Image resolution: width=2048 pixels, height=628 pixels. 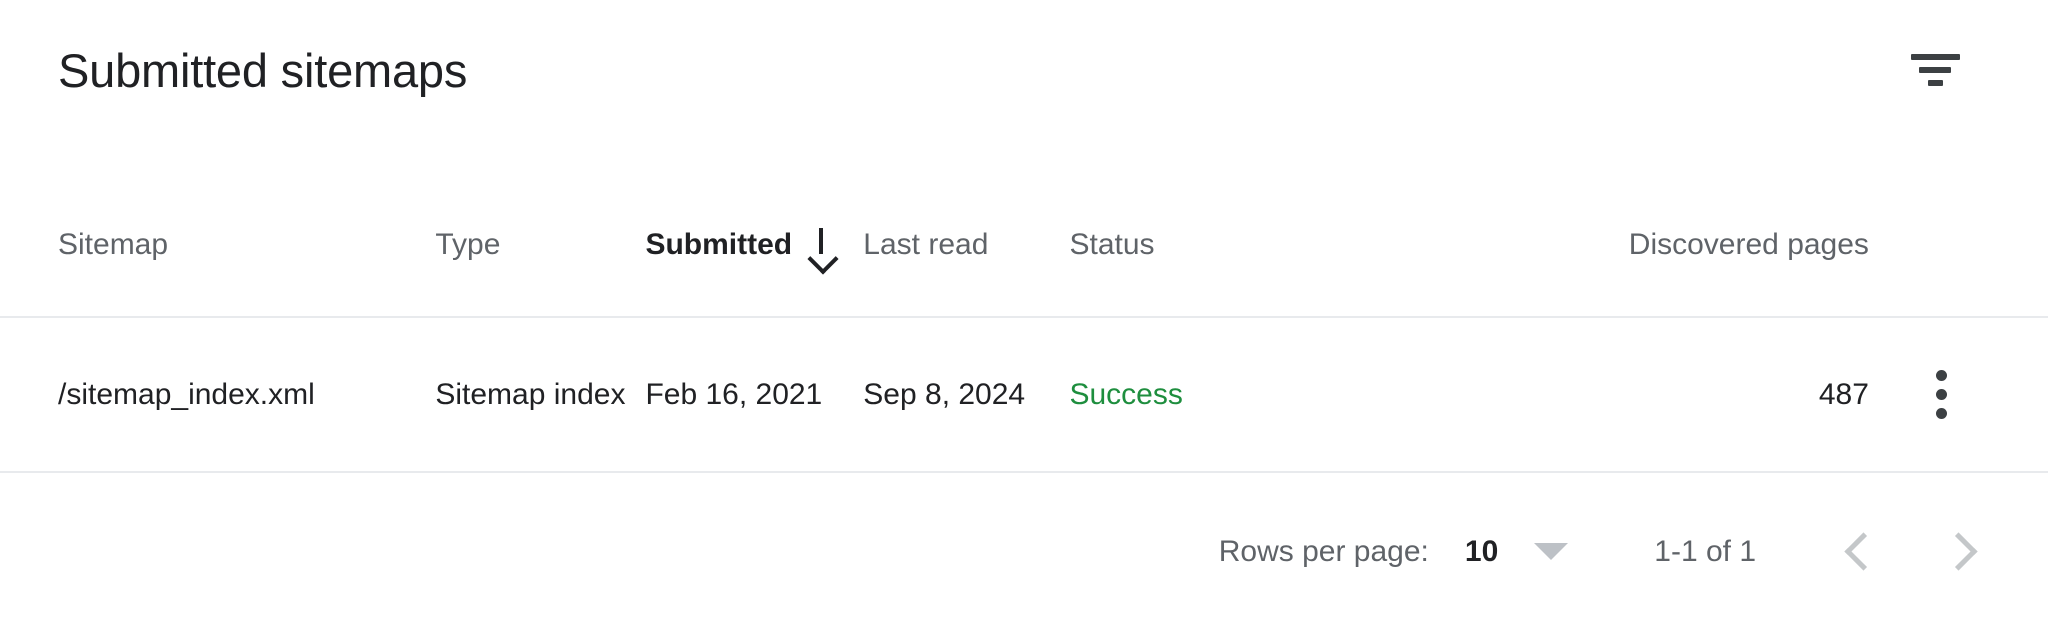 I want to click on previous-page-button, so click(x=1860, y=552).